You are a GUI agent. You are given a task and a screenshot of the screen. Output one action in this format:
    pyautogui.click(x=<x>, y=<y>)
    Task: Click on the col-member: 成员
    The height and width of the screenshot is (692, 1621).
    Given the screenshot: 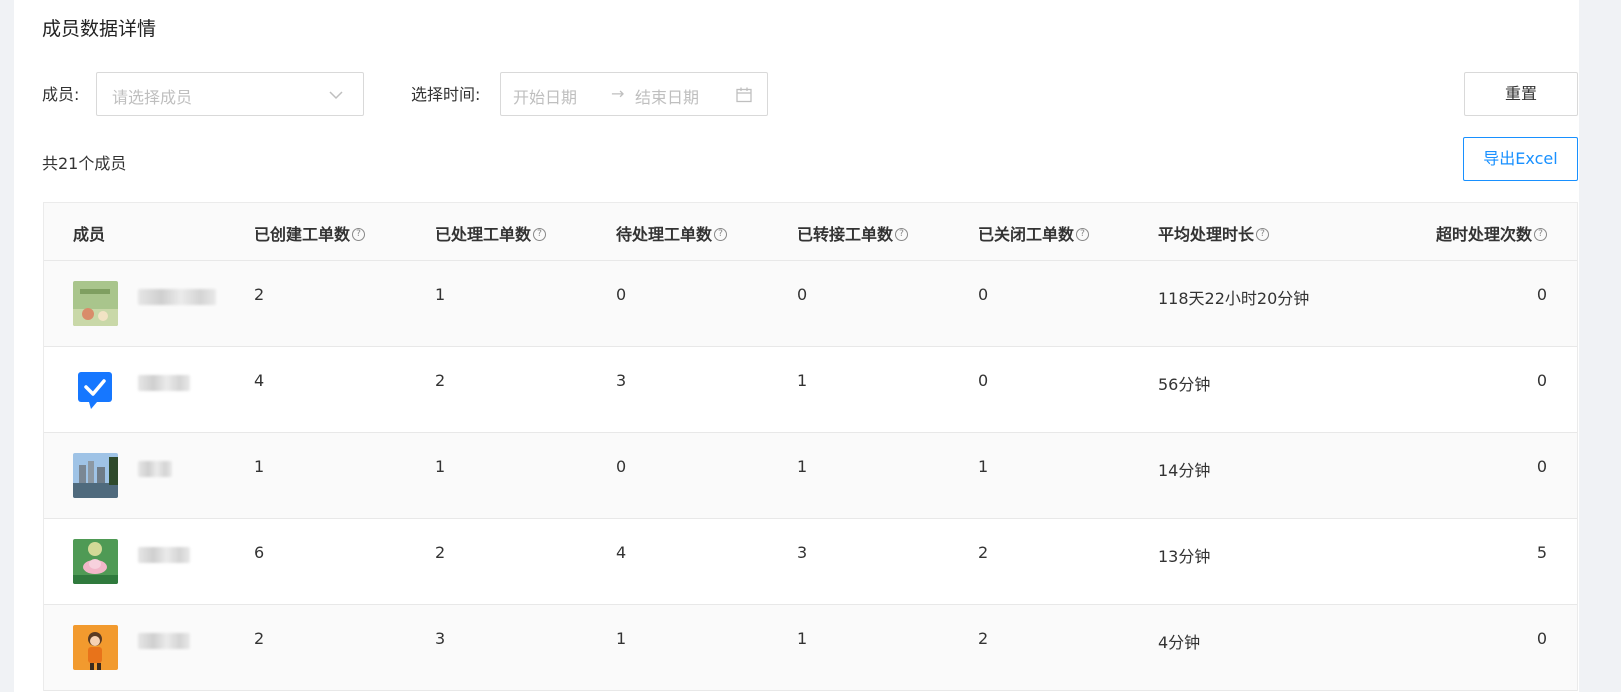 What is the action you would take?
    pyautogui.click(x=89, y=234)
    